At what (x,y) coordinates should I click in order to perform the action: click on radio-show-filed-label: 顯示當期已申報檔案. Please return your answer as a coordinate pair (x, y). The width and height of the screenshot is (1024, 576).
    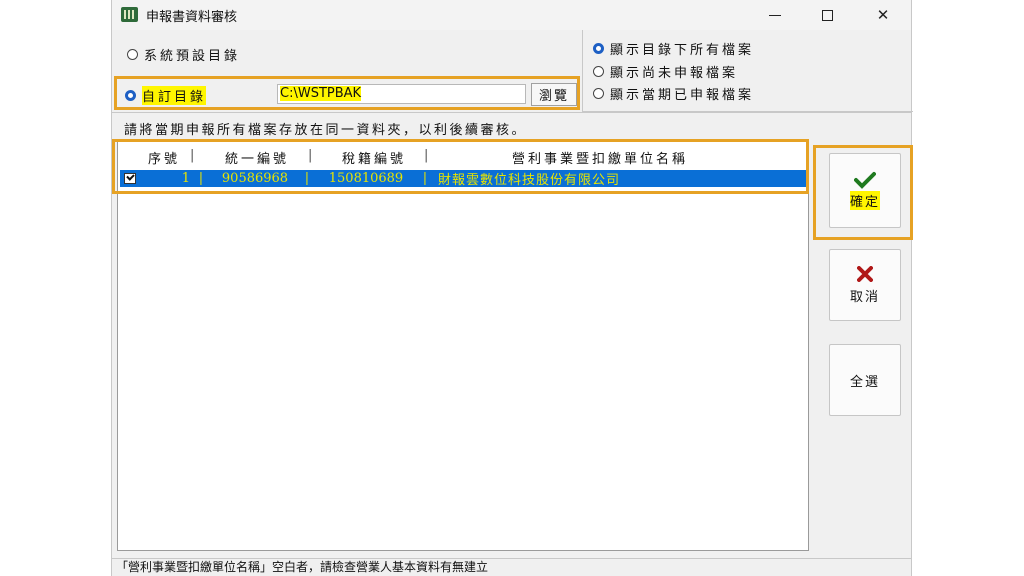
    Looking at the image, I should click on (682, 95).